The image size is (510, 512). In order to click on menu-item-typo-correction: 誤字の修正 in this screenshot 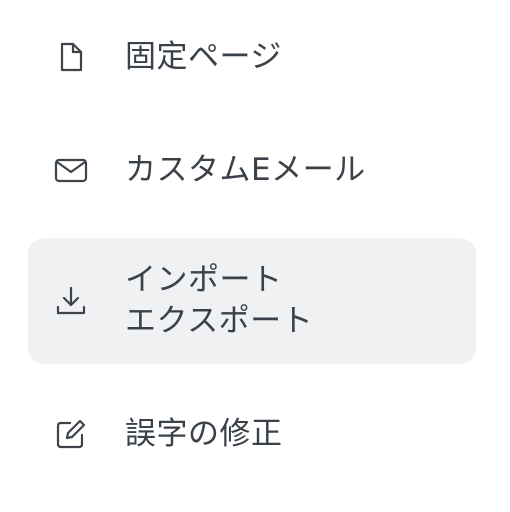, I will do `click(252, 434)`.